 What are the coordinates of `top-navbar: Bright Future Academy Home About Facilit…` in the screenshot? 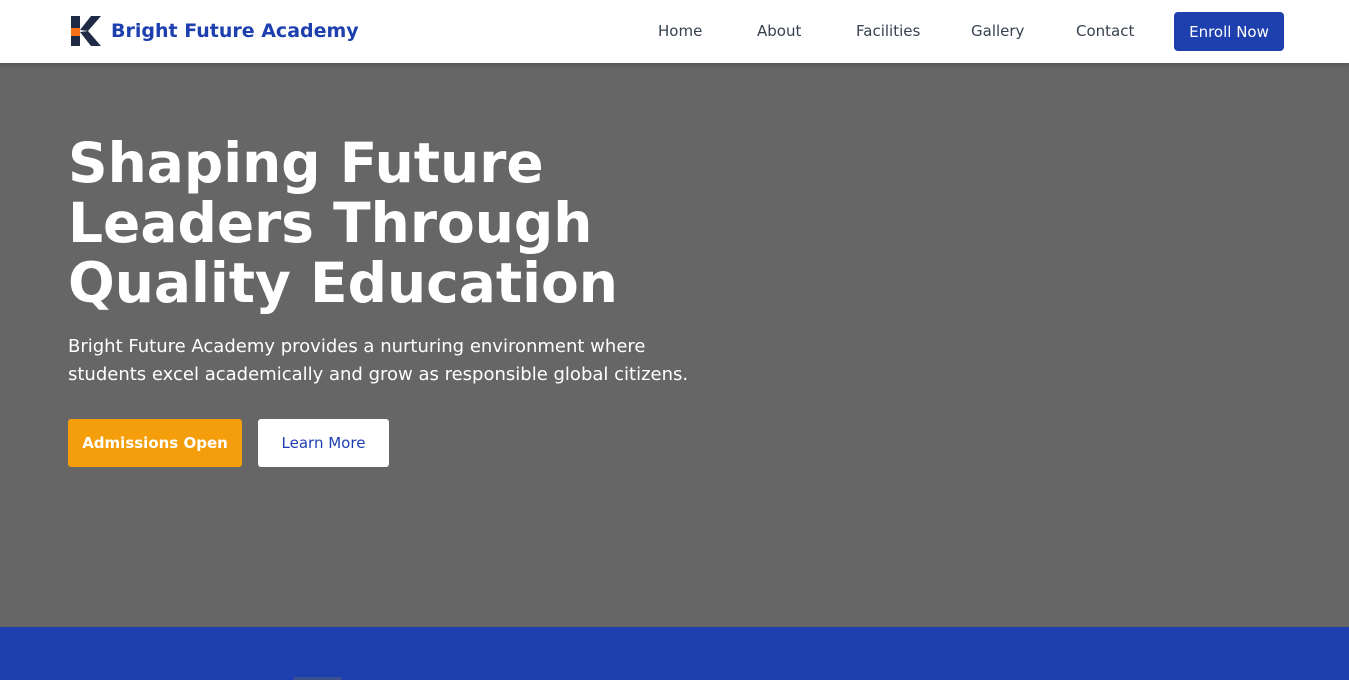 It's located at (674, 31).